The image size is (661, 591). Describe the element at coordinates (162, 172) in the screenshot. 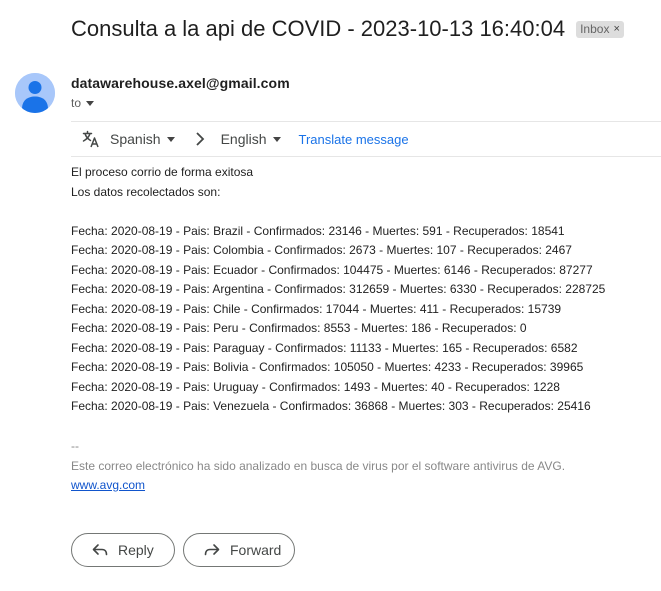

I see `body-intro-line: El proceso corrio de forma exitosa` at that location.